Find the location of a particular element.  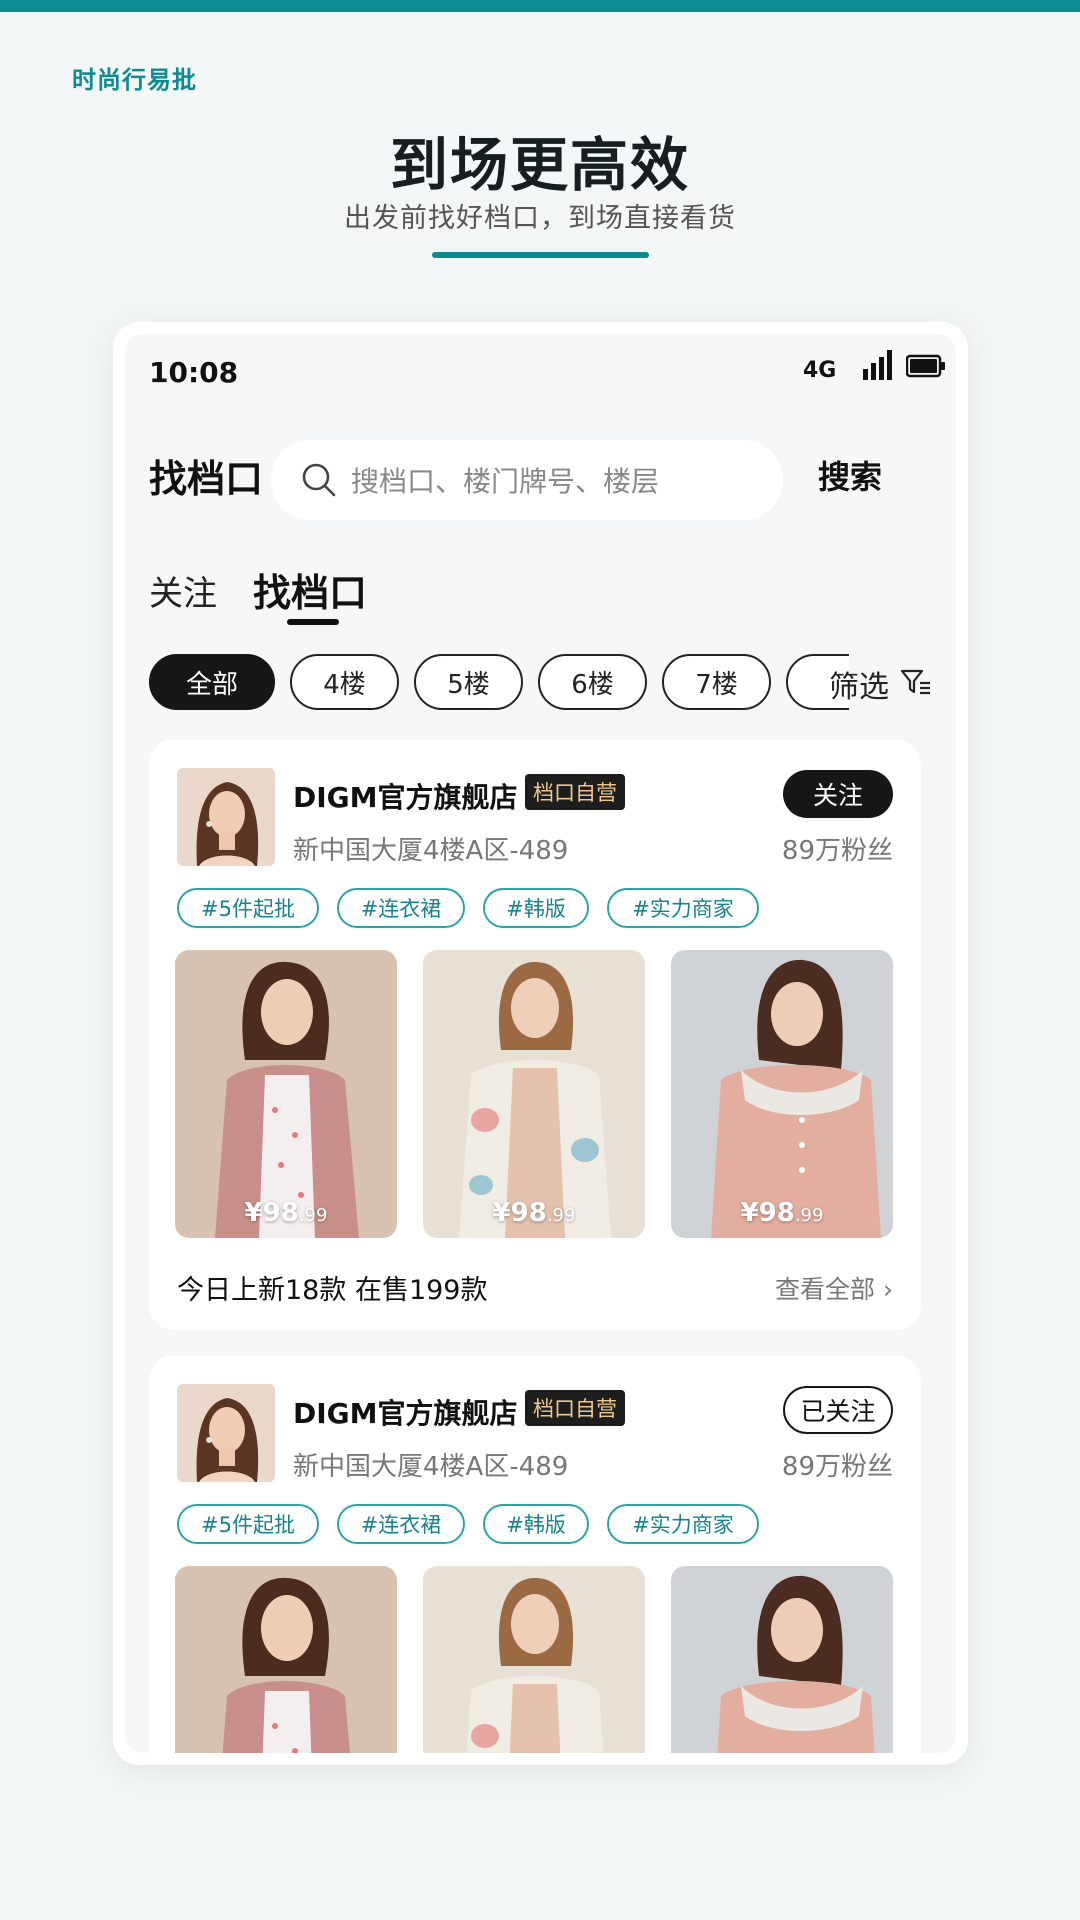

chip-all: 全部 is located at coordinates (212, 682).